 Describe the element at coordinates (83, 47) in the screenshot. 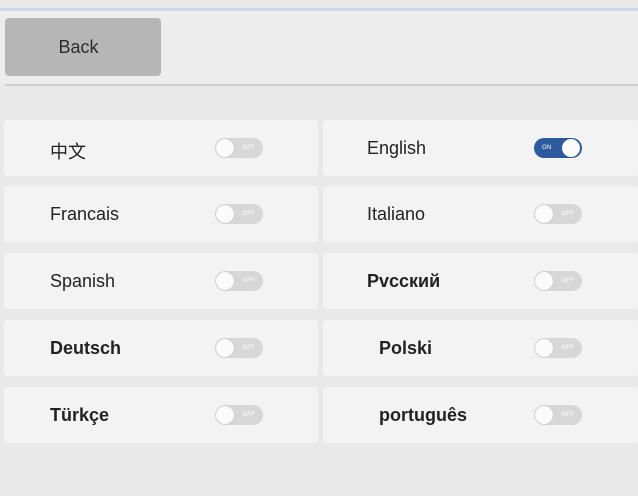

I see `back-button: Back` at that location.